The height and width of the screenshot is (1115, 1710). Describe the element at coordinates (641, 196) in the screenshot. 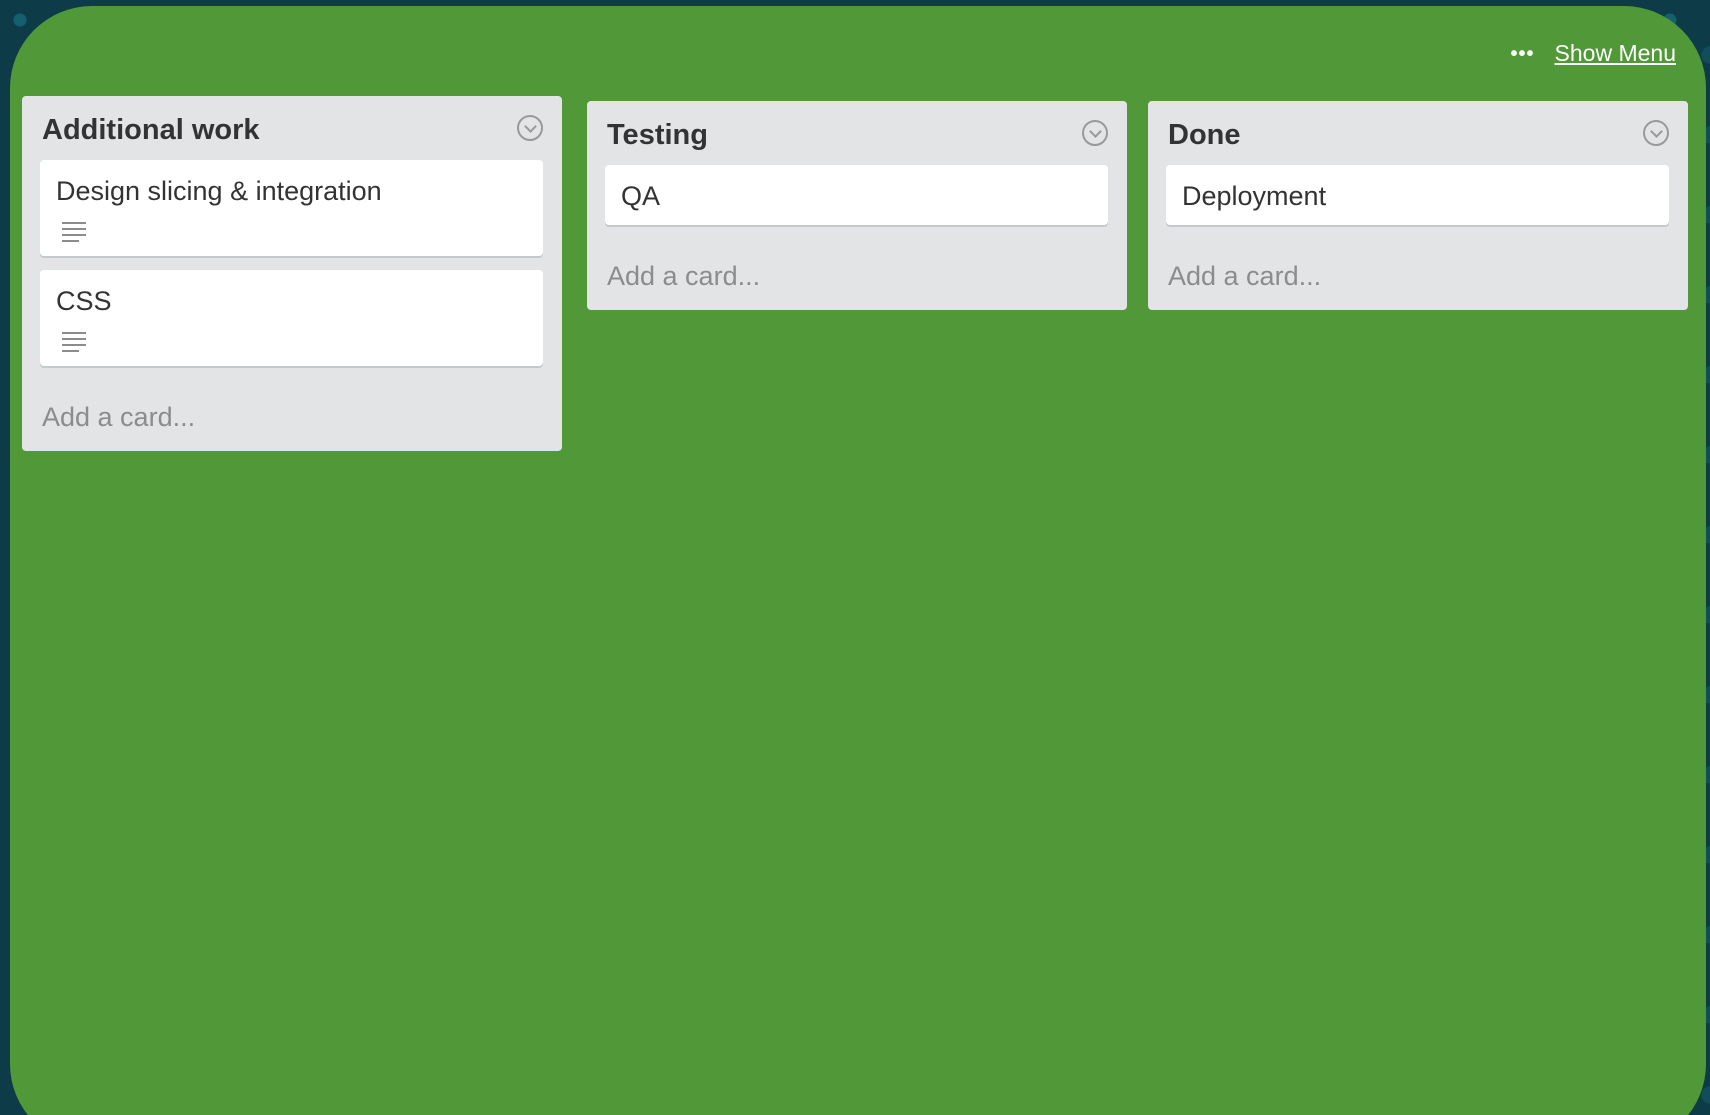

I see `card-title: QA` at that location.